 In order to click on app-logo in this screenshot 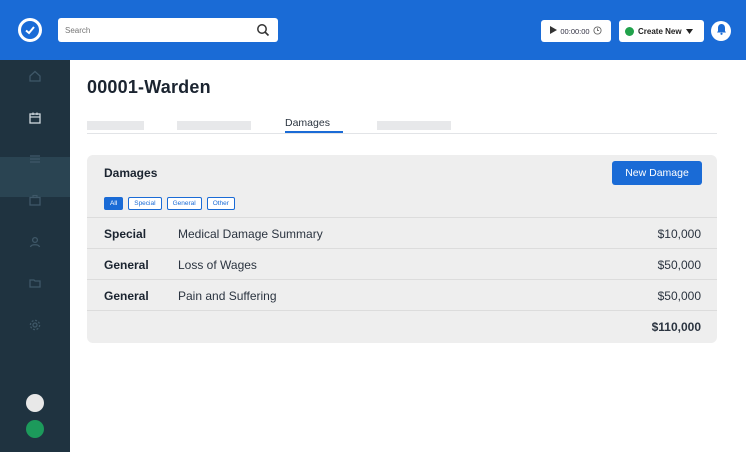, I will do `click(30, 30)`.